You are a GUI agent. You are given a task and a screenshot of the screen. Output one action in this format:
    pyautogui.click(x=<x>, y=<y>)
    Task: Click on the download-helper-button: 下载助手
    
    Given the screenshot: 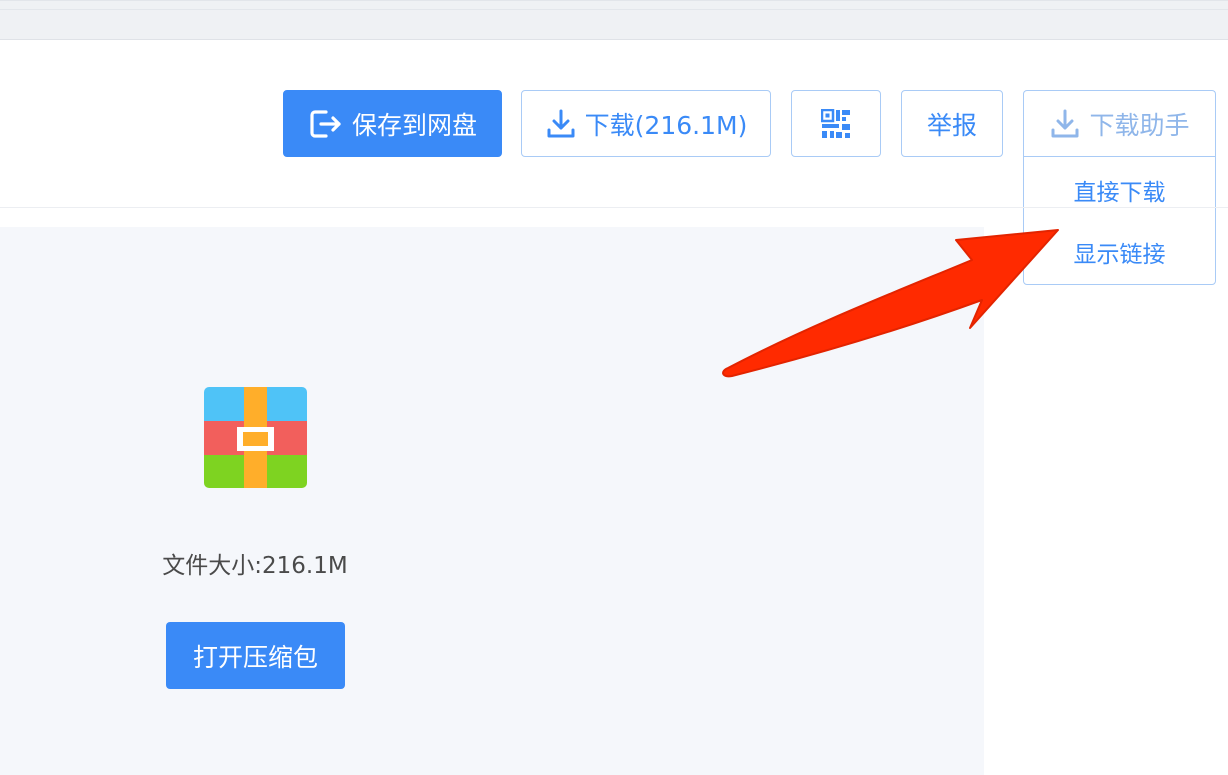 What is the action you would take?
    pyautogui.click(x=1119, y=123)
    